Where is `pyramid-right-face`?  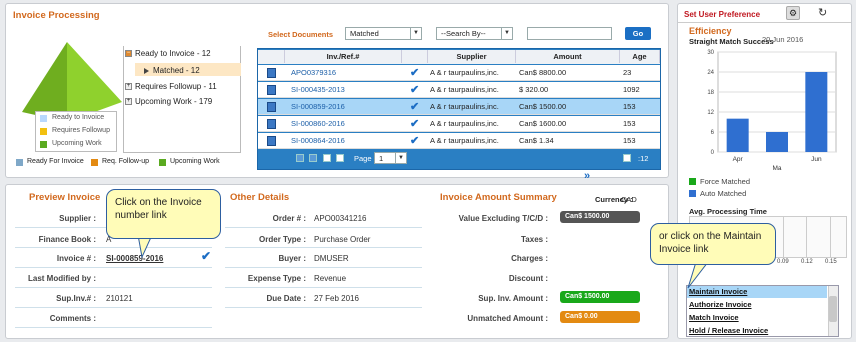
pyramid-right-face is located at coordinates (94, 82).